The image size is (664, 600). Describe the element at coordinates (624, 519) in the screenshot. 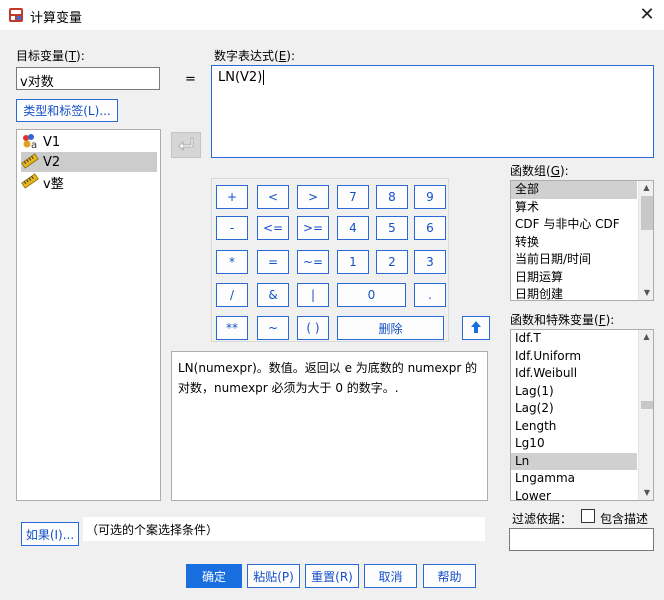

I see `include-description-label: 包含描述` at that location.